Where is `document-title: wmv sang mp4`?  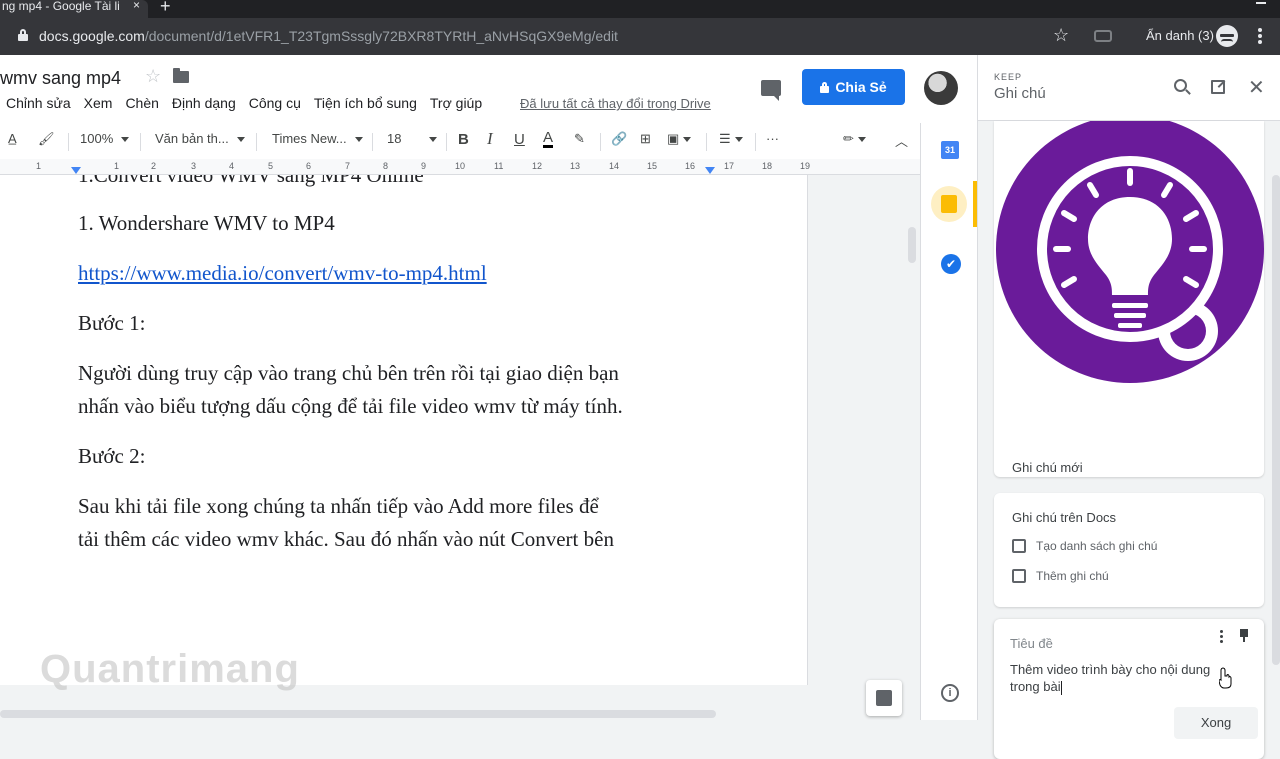 document-title: wmv sang mp4 is located at coordinates (60, 78).